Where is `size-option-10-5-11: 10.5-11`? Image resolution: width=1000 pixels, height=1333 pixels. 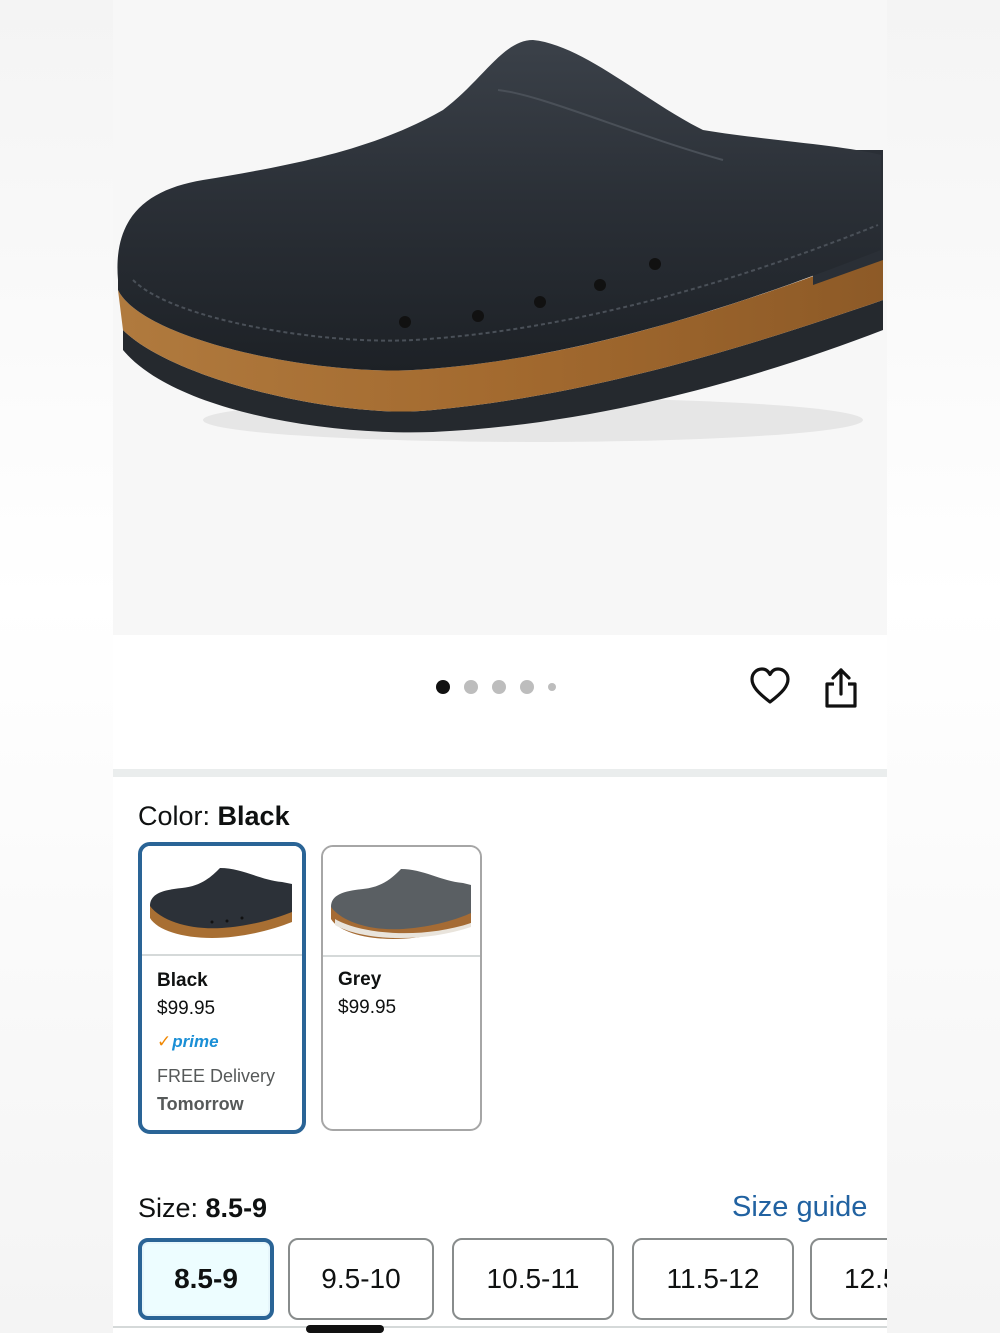
size-option-10-5-11: 10.5-11 is located at coordinates (533, 1279).